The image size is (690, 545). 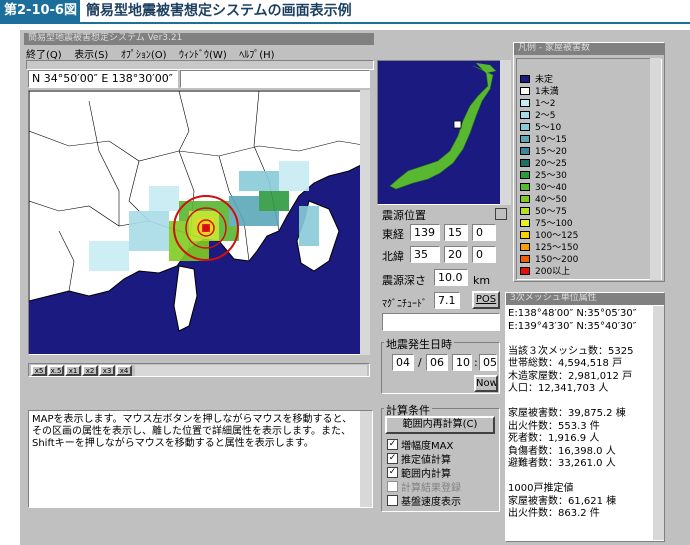 I want to click on longitude-deg-input: 139, so click(x=425, y=232).